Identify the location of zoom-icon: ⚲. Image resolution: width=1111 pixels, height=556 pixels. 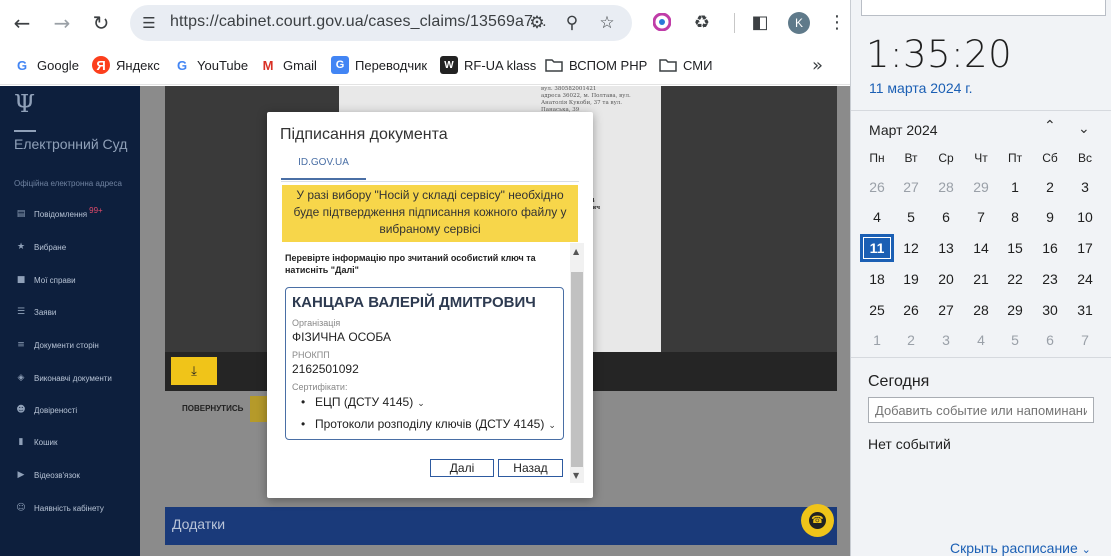
(572, 23).